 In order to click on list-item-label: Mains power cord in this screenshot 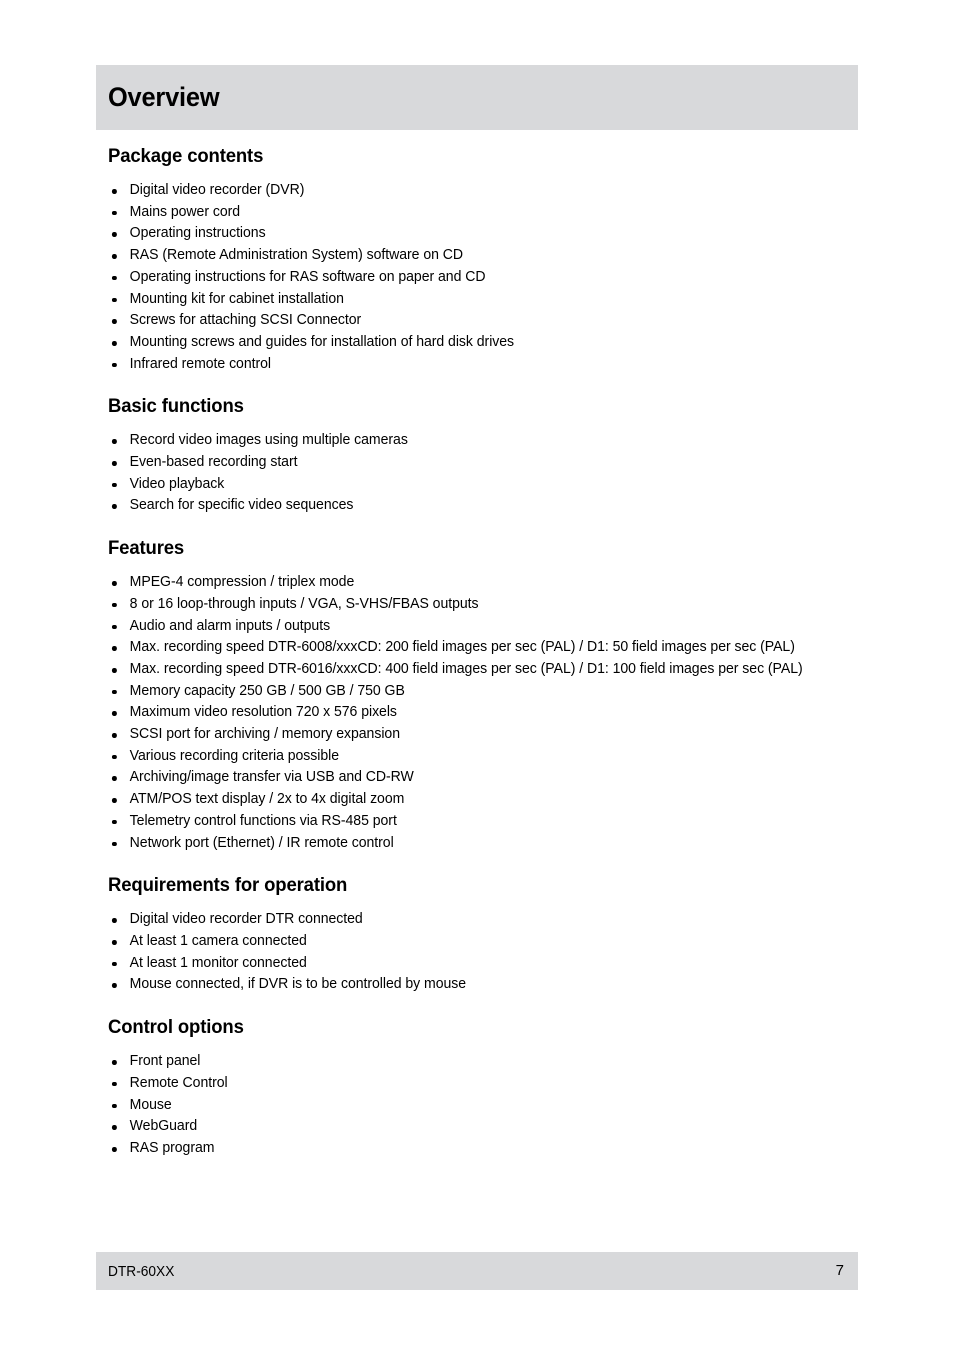, I will do `click(185, 211)`.